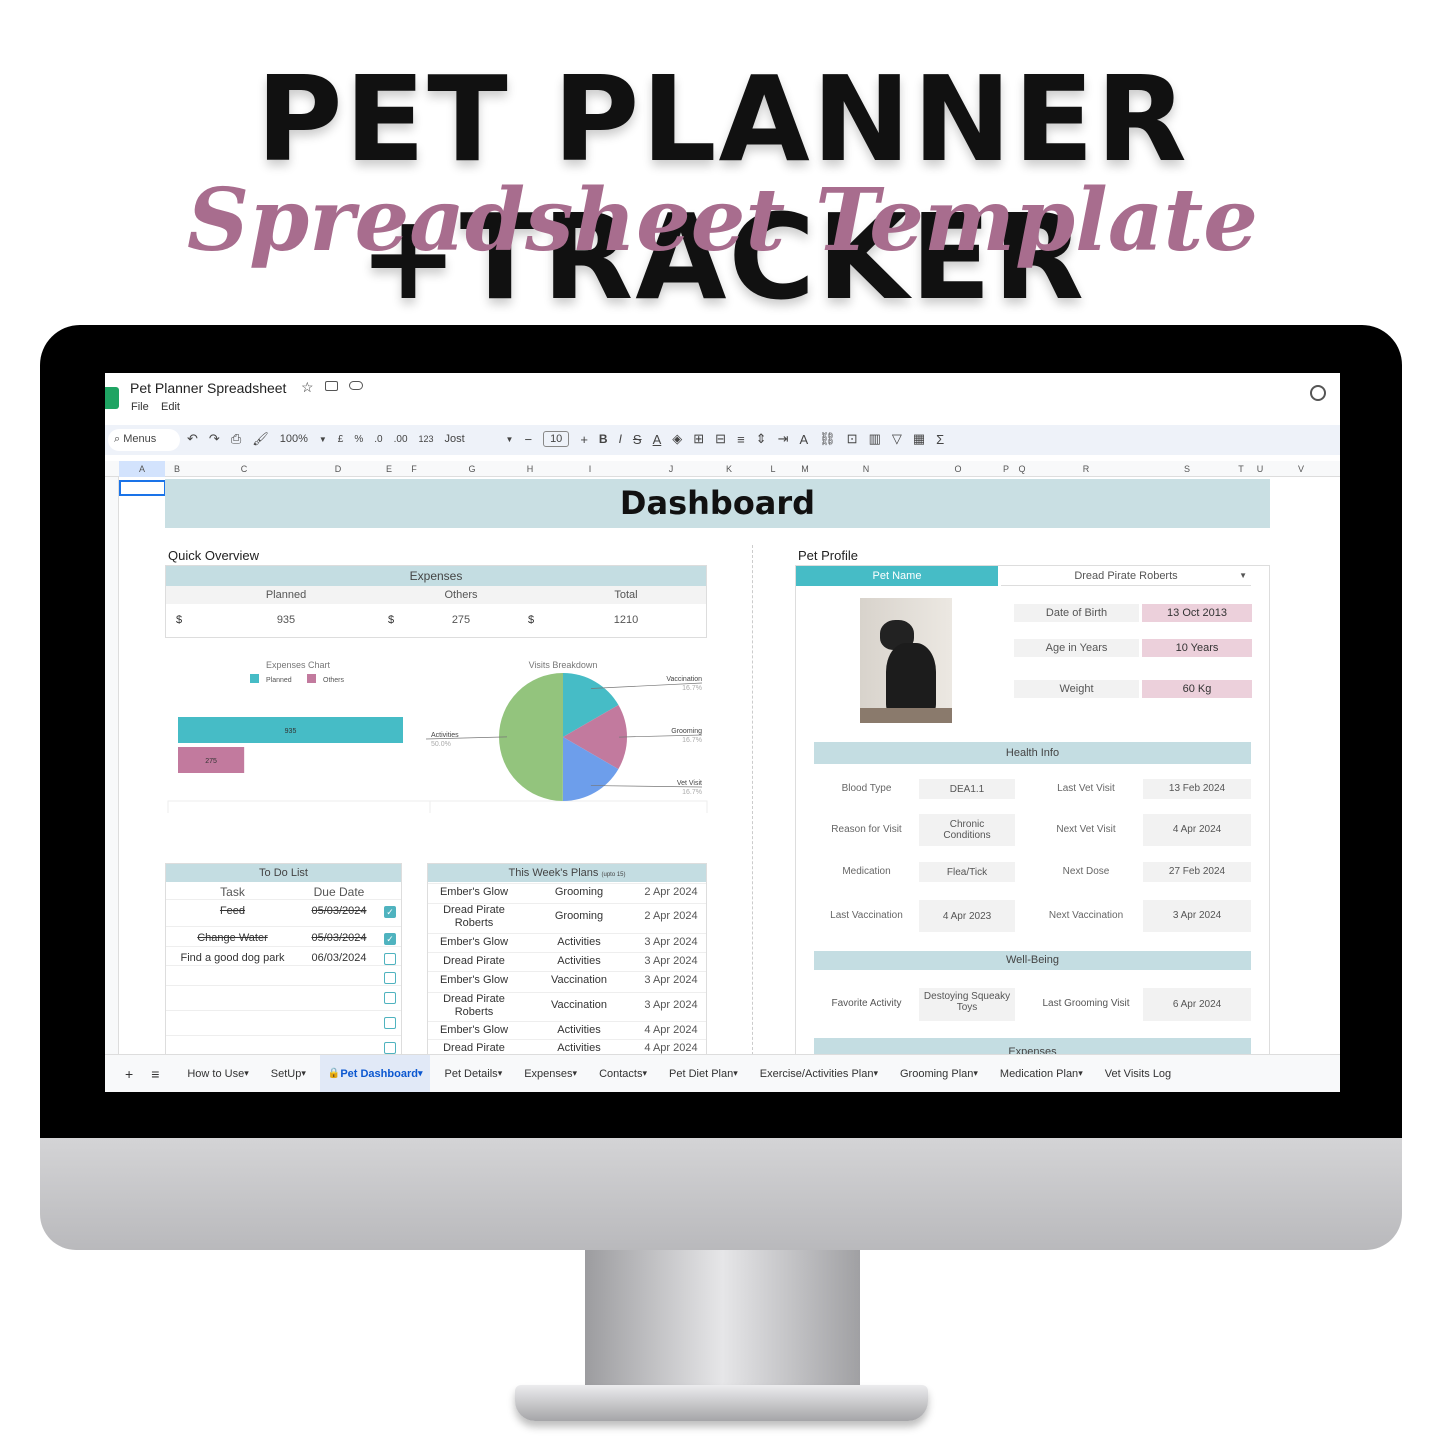 The height and width of the screenshot is (1445, 1445). Describe the element at coordinates (677, 439) in the screenshot. I see `fill-color-icon: ◈` at that location.